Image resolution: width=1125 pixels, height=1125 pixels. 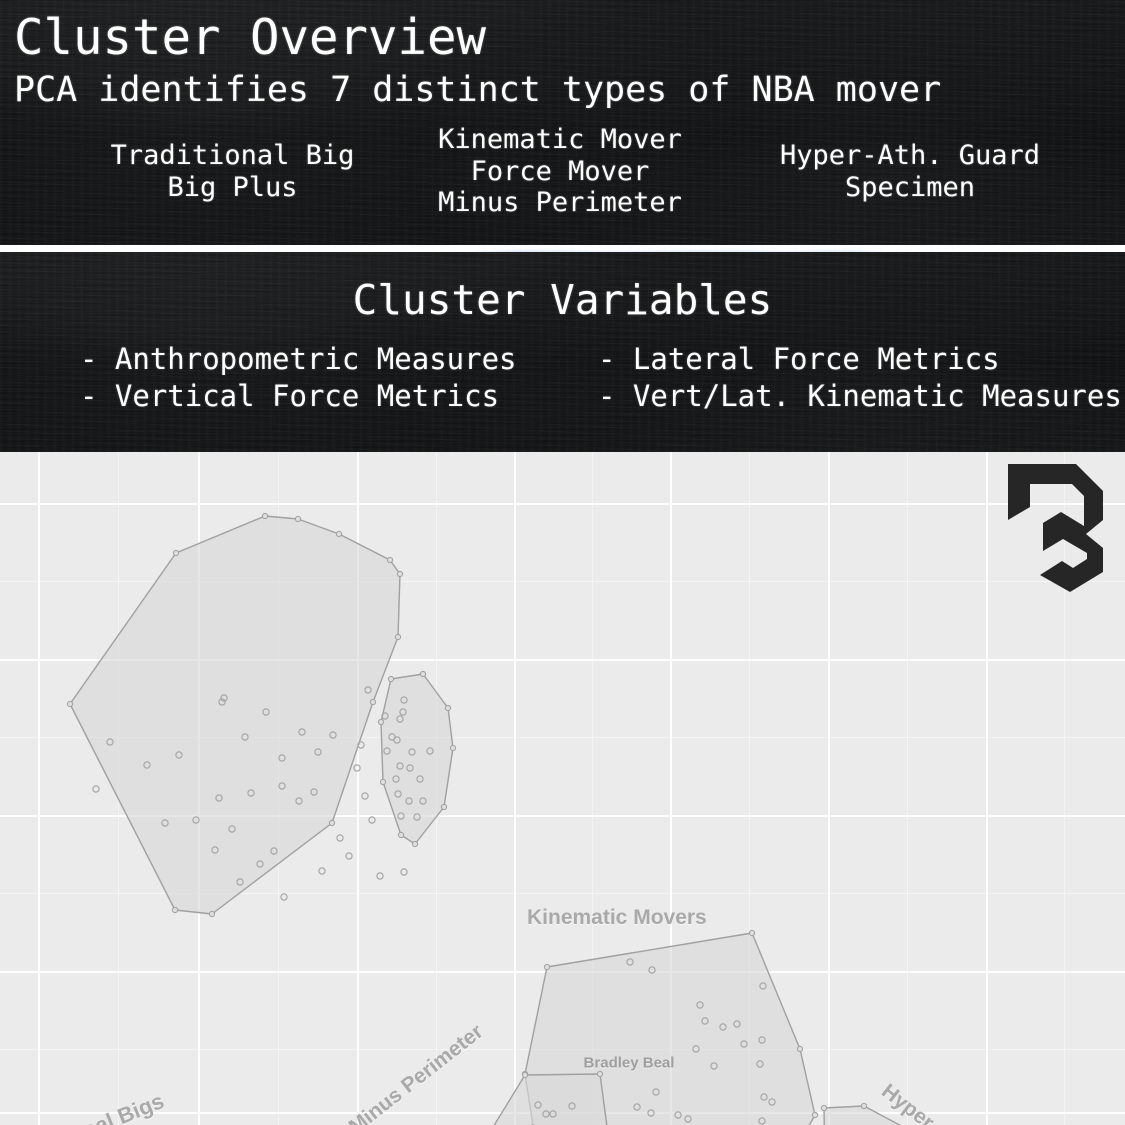 I want to click on variable-item: - Anthropometric Measures, so click(x=298, y=359).